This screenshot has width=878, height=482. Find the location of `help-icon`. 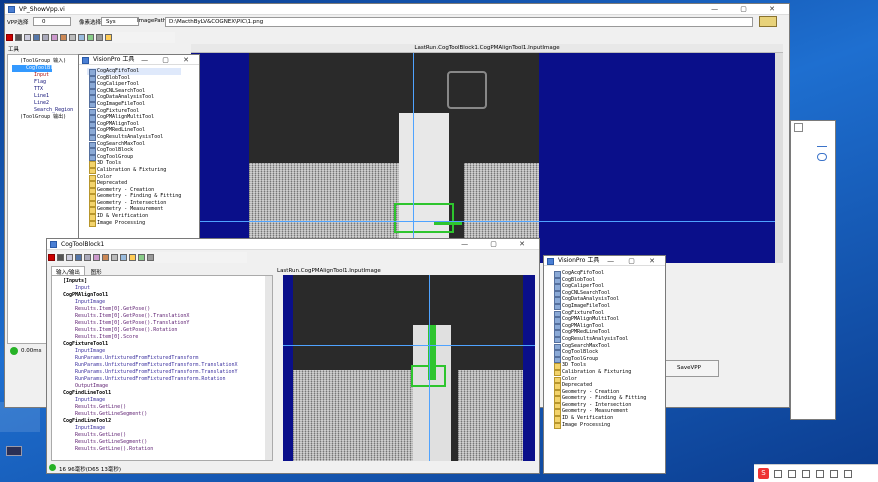

help-icon is located at coordinates (108, 37).